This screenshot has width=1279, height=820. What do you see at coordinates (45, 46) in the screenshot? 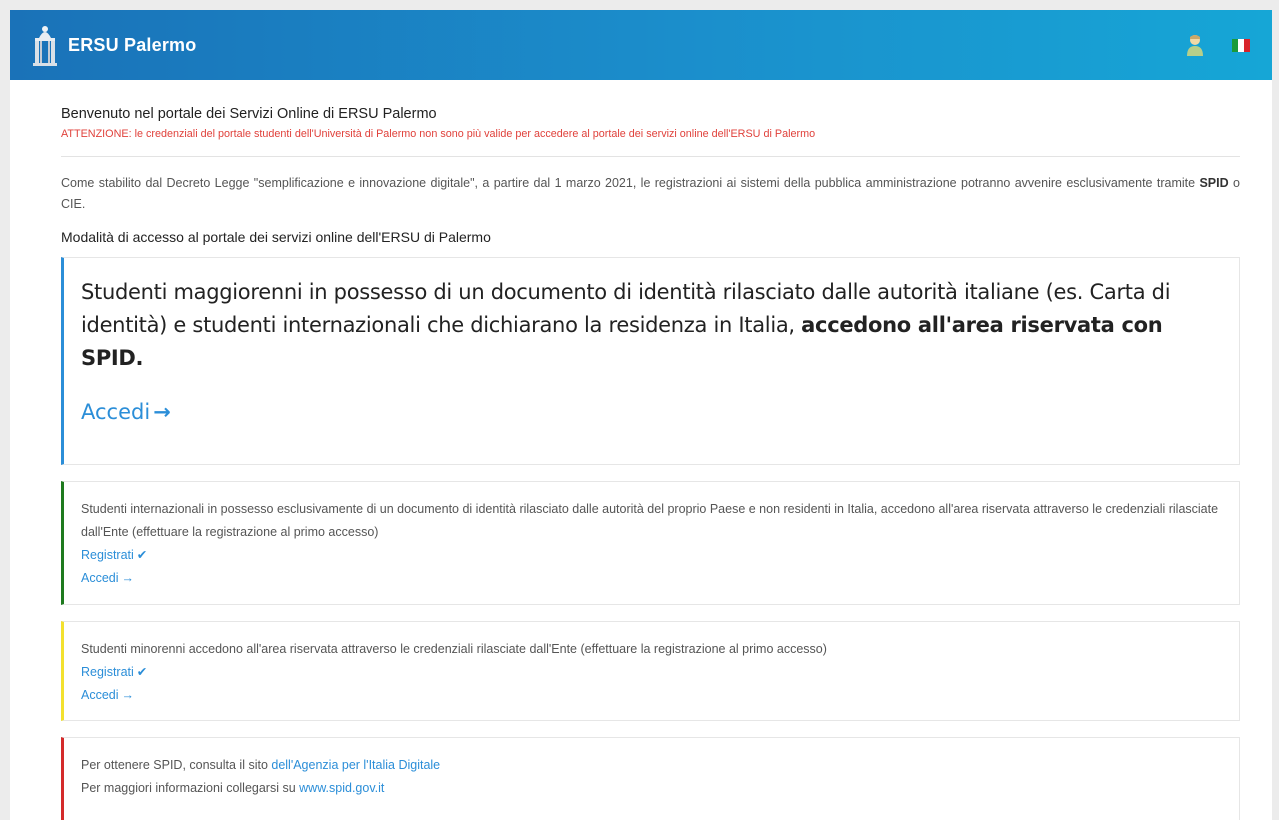
I see `ersu-logo-icon` at bounding box center [45, 46].